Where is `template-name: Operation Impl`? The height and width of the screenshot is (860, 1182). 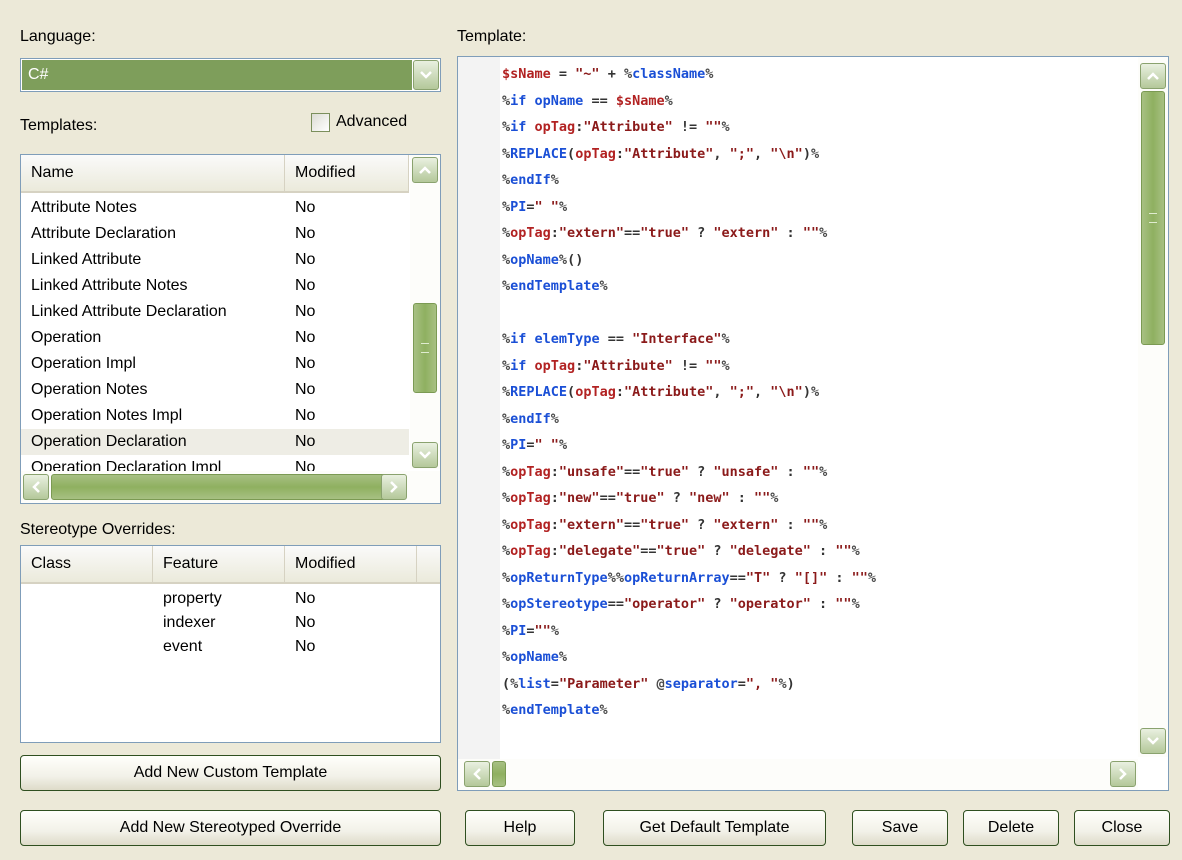 template-name: Operation Impl is located at coordinates (83, 363).